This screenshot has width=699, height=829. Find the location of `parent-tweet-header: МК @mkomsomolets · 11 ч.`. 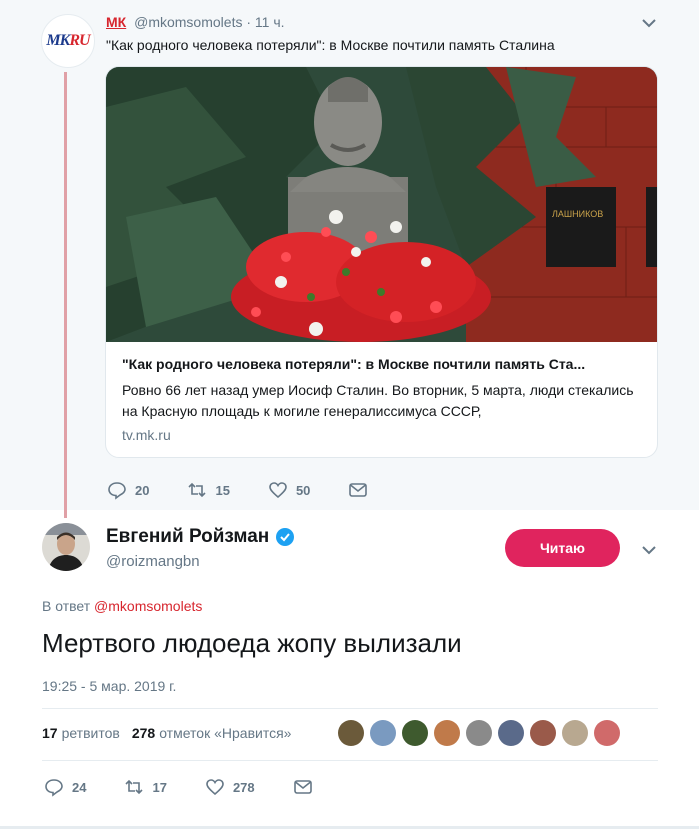

parent-tweet-header: МК @mkomsomolets · 11 ч. is located at coordinates (195, 22).